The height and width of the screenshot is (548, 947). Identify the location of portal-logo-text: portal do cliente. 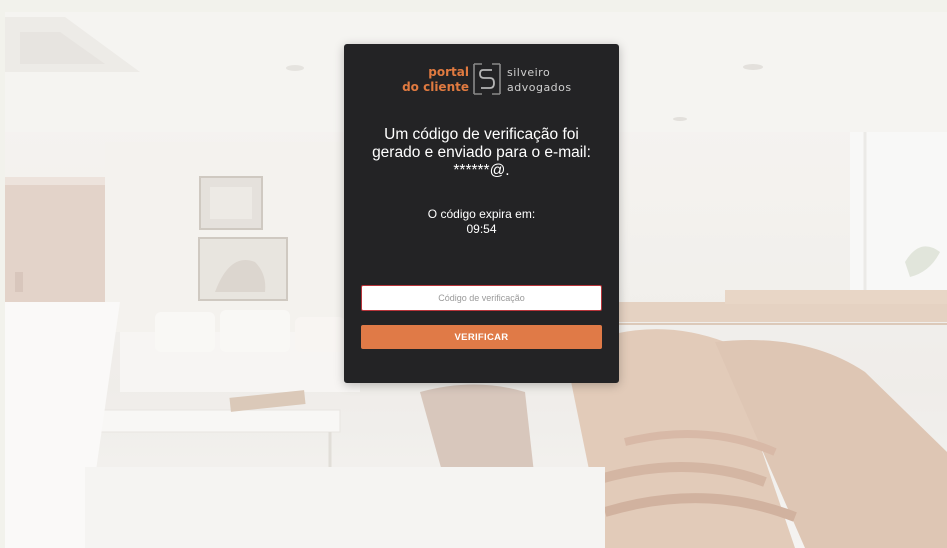
(435, 80).